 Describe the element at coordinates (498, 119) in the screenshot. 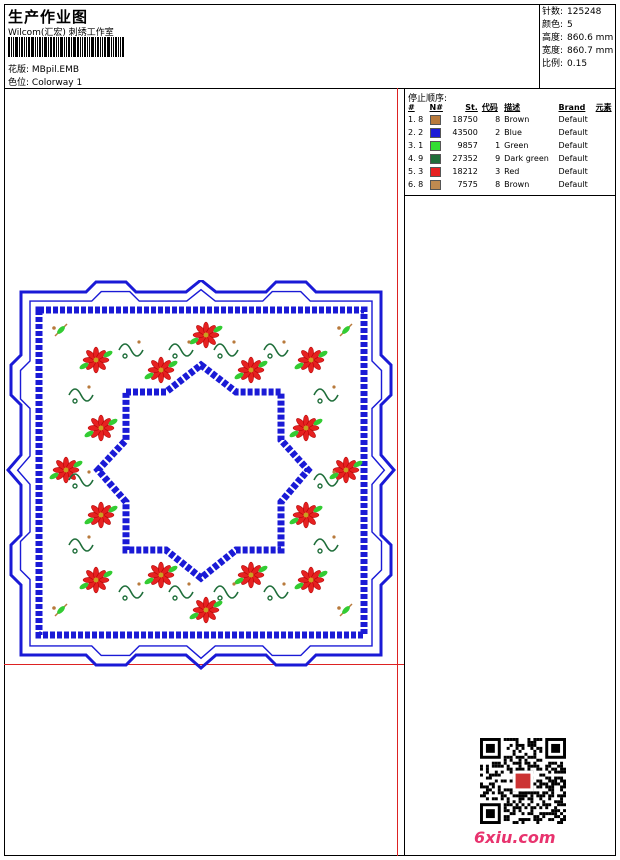

I see `row-code: 8` at that location.